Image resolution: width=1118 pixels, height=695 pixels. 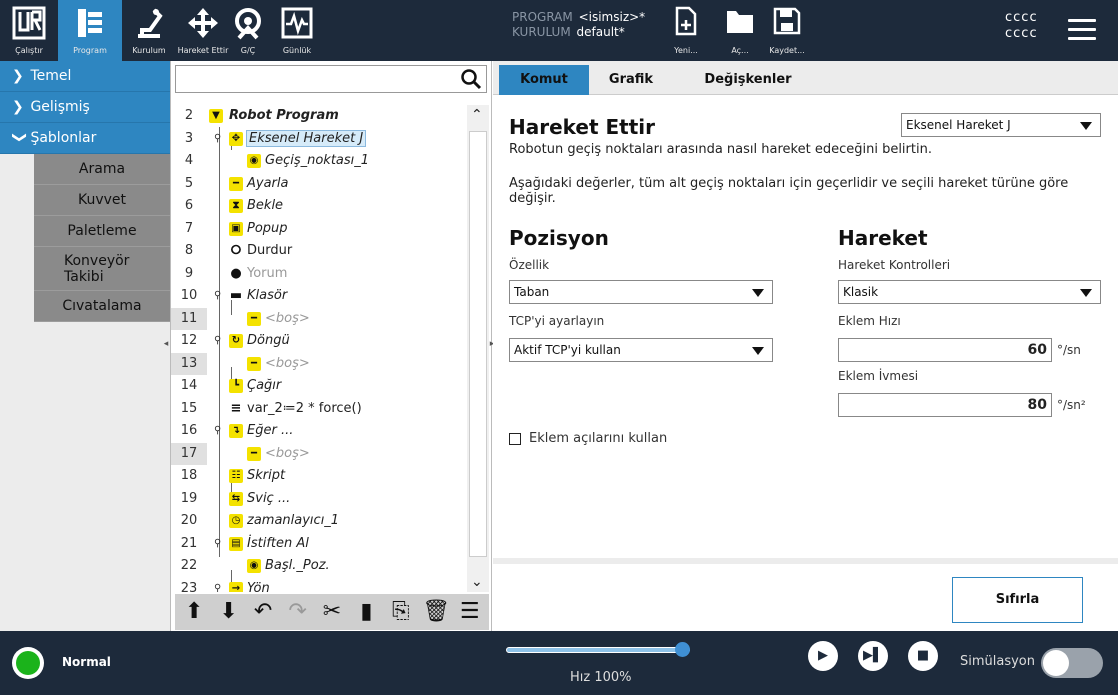 I want to click on search-icon, so click(x=471, y=79).